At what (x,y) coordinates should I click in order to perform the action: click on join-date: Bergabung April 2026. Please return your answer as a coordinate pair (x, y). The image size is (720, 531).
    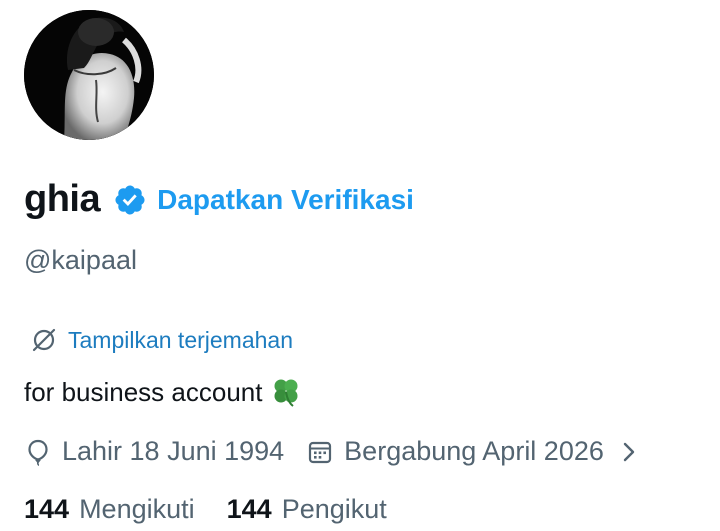
    Looking at the image, I should click on (455, 451).